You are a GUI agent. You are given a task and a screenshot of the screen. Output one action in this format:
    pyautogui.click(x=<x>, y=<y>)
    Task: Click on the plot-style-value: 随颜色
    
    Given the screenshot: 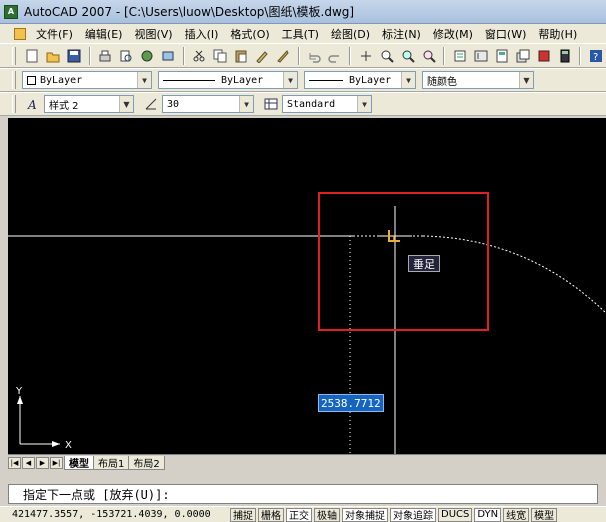 What is the action you would take?
    pyautogui.click(x=442, y=82)
    